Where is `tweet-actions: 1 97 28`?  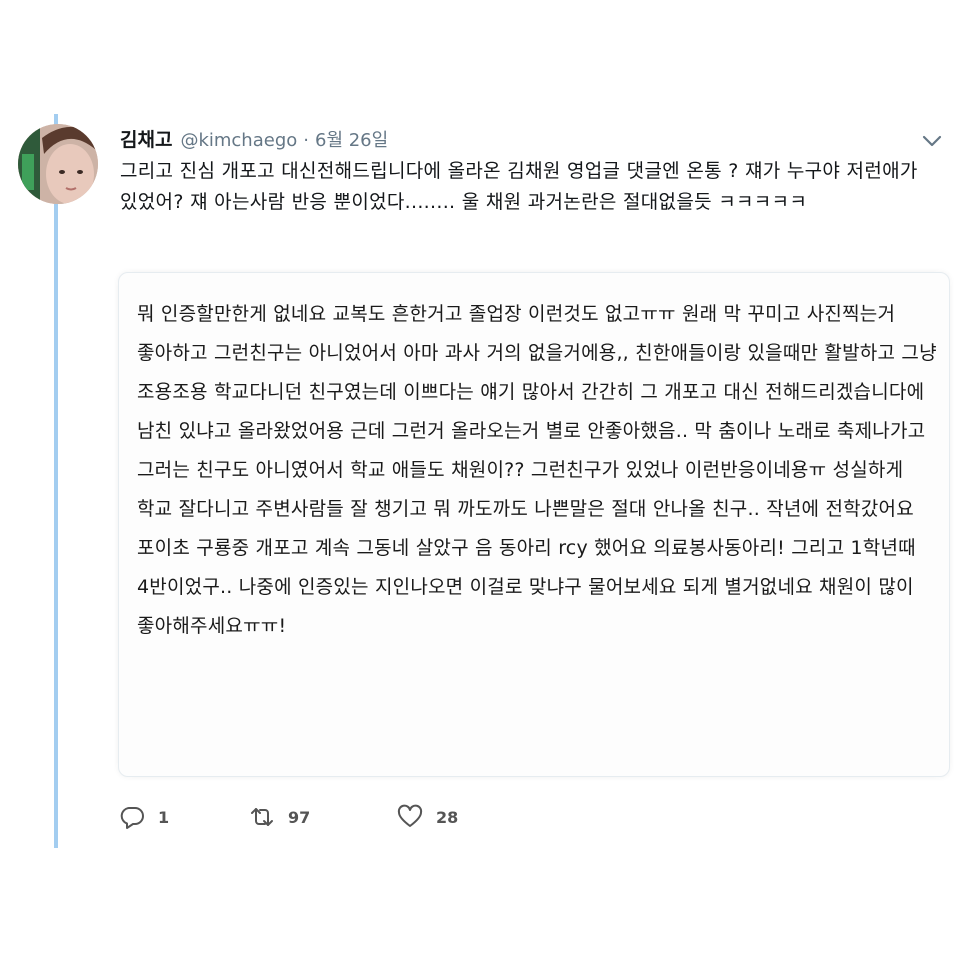
tweet-actions: 1 97 28 is located at coordinates (327, 817).